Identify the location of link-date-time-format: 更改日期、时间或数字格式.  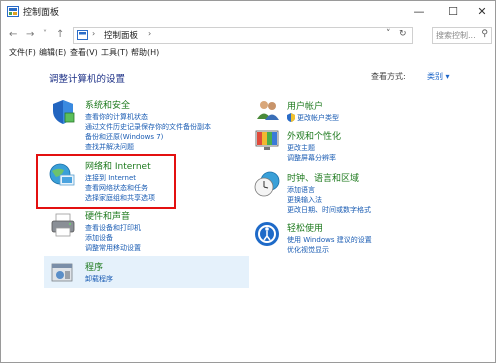
(329, 210).